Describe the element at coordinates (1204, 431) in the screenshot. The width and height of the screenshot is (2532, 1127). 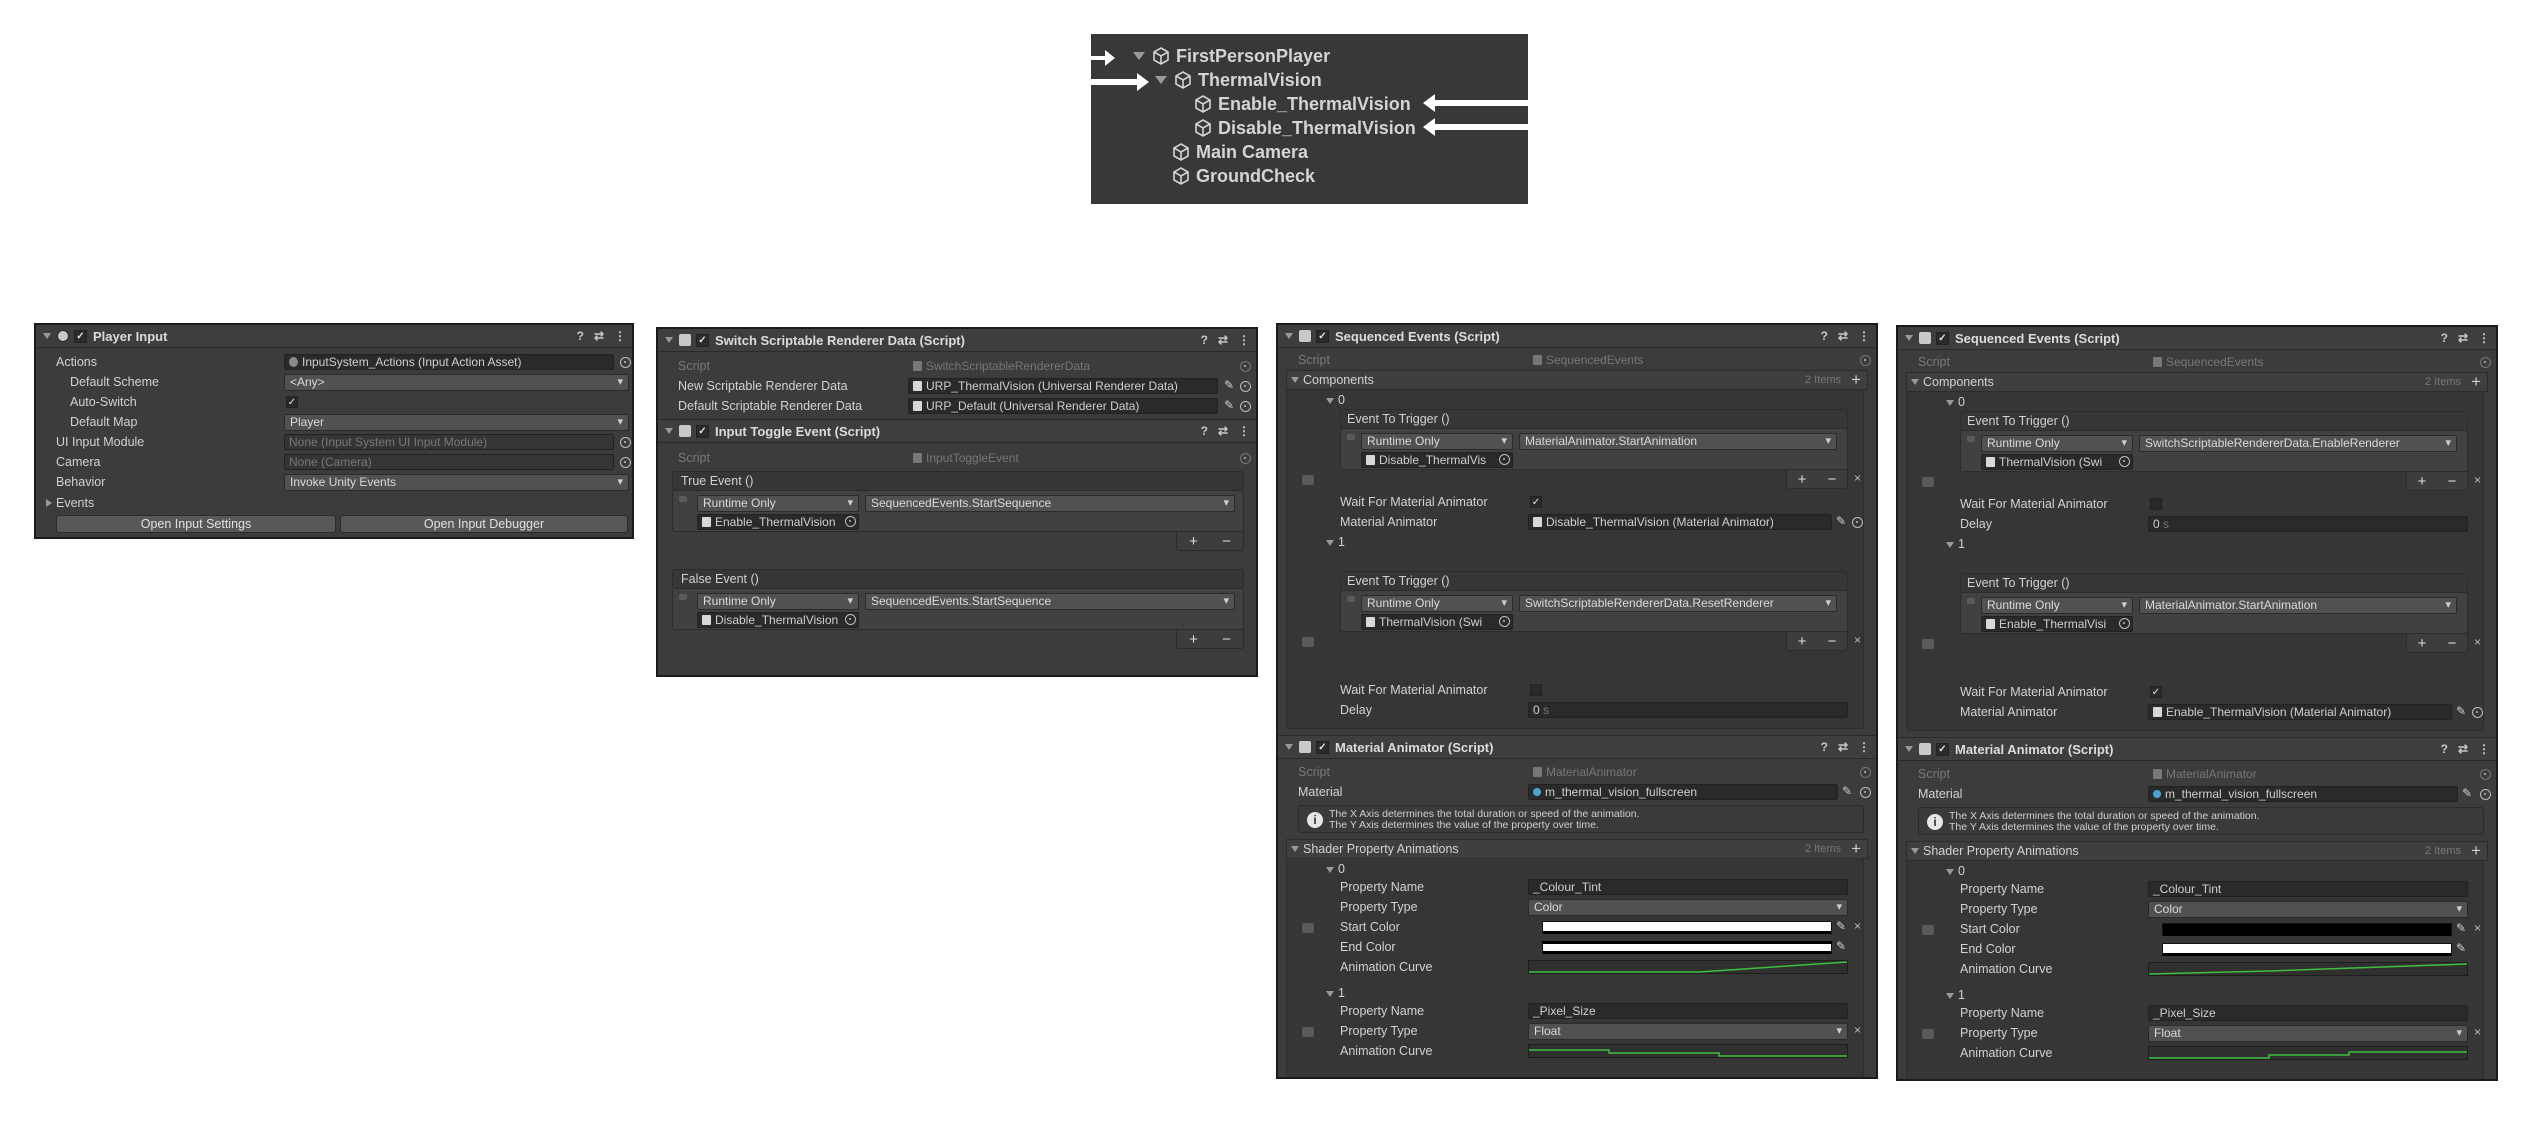
I see `help-icon: ?` at that location.